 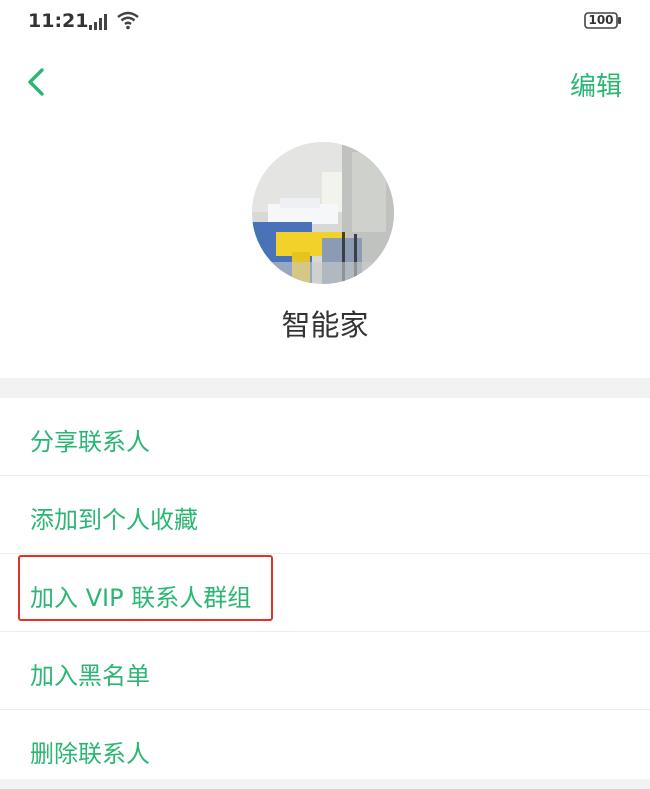 I want to click on wifi-icon, so click(x=128, y=20).